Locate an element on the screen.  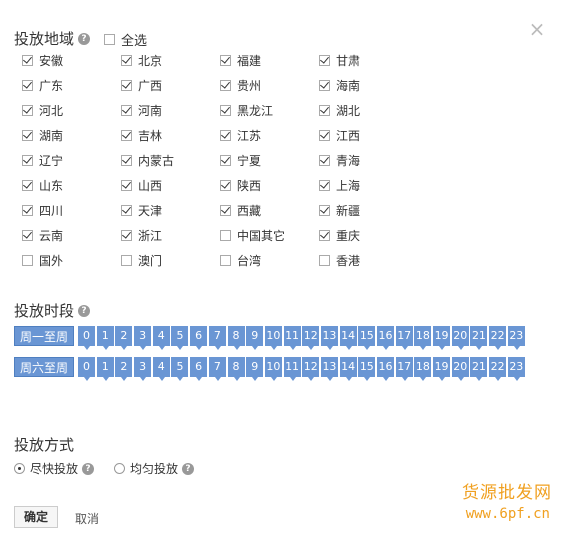
close-icon: × is located at coordinates (537, 29).